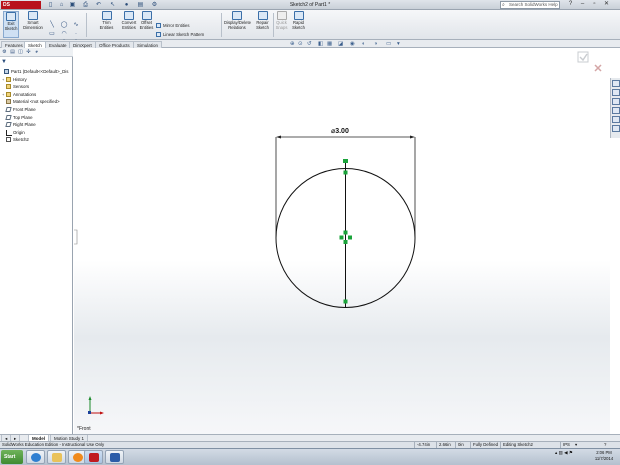  I want to click on relation-marker-top, so click(345, 161).